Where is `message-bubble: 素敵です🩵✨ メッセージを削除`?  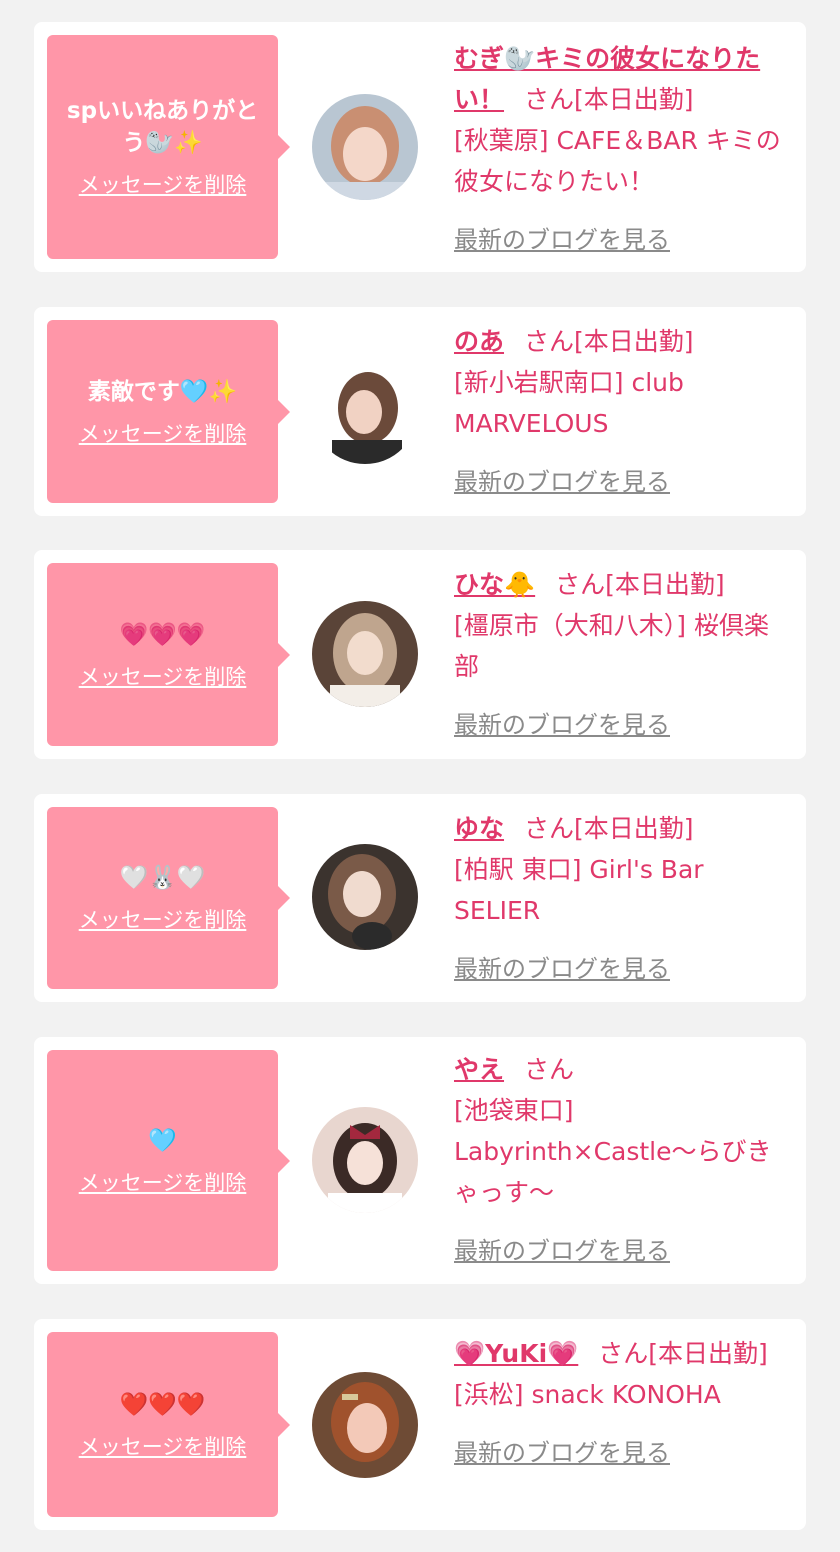
message-bubble: 素敵です🩵✨ メッセージを削除 is located at coordinates (168, 411).